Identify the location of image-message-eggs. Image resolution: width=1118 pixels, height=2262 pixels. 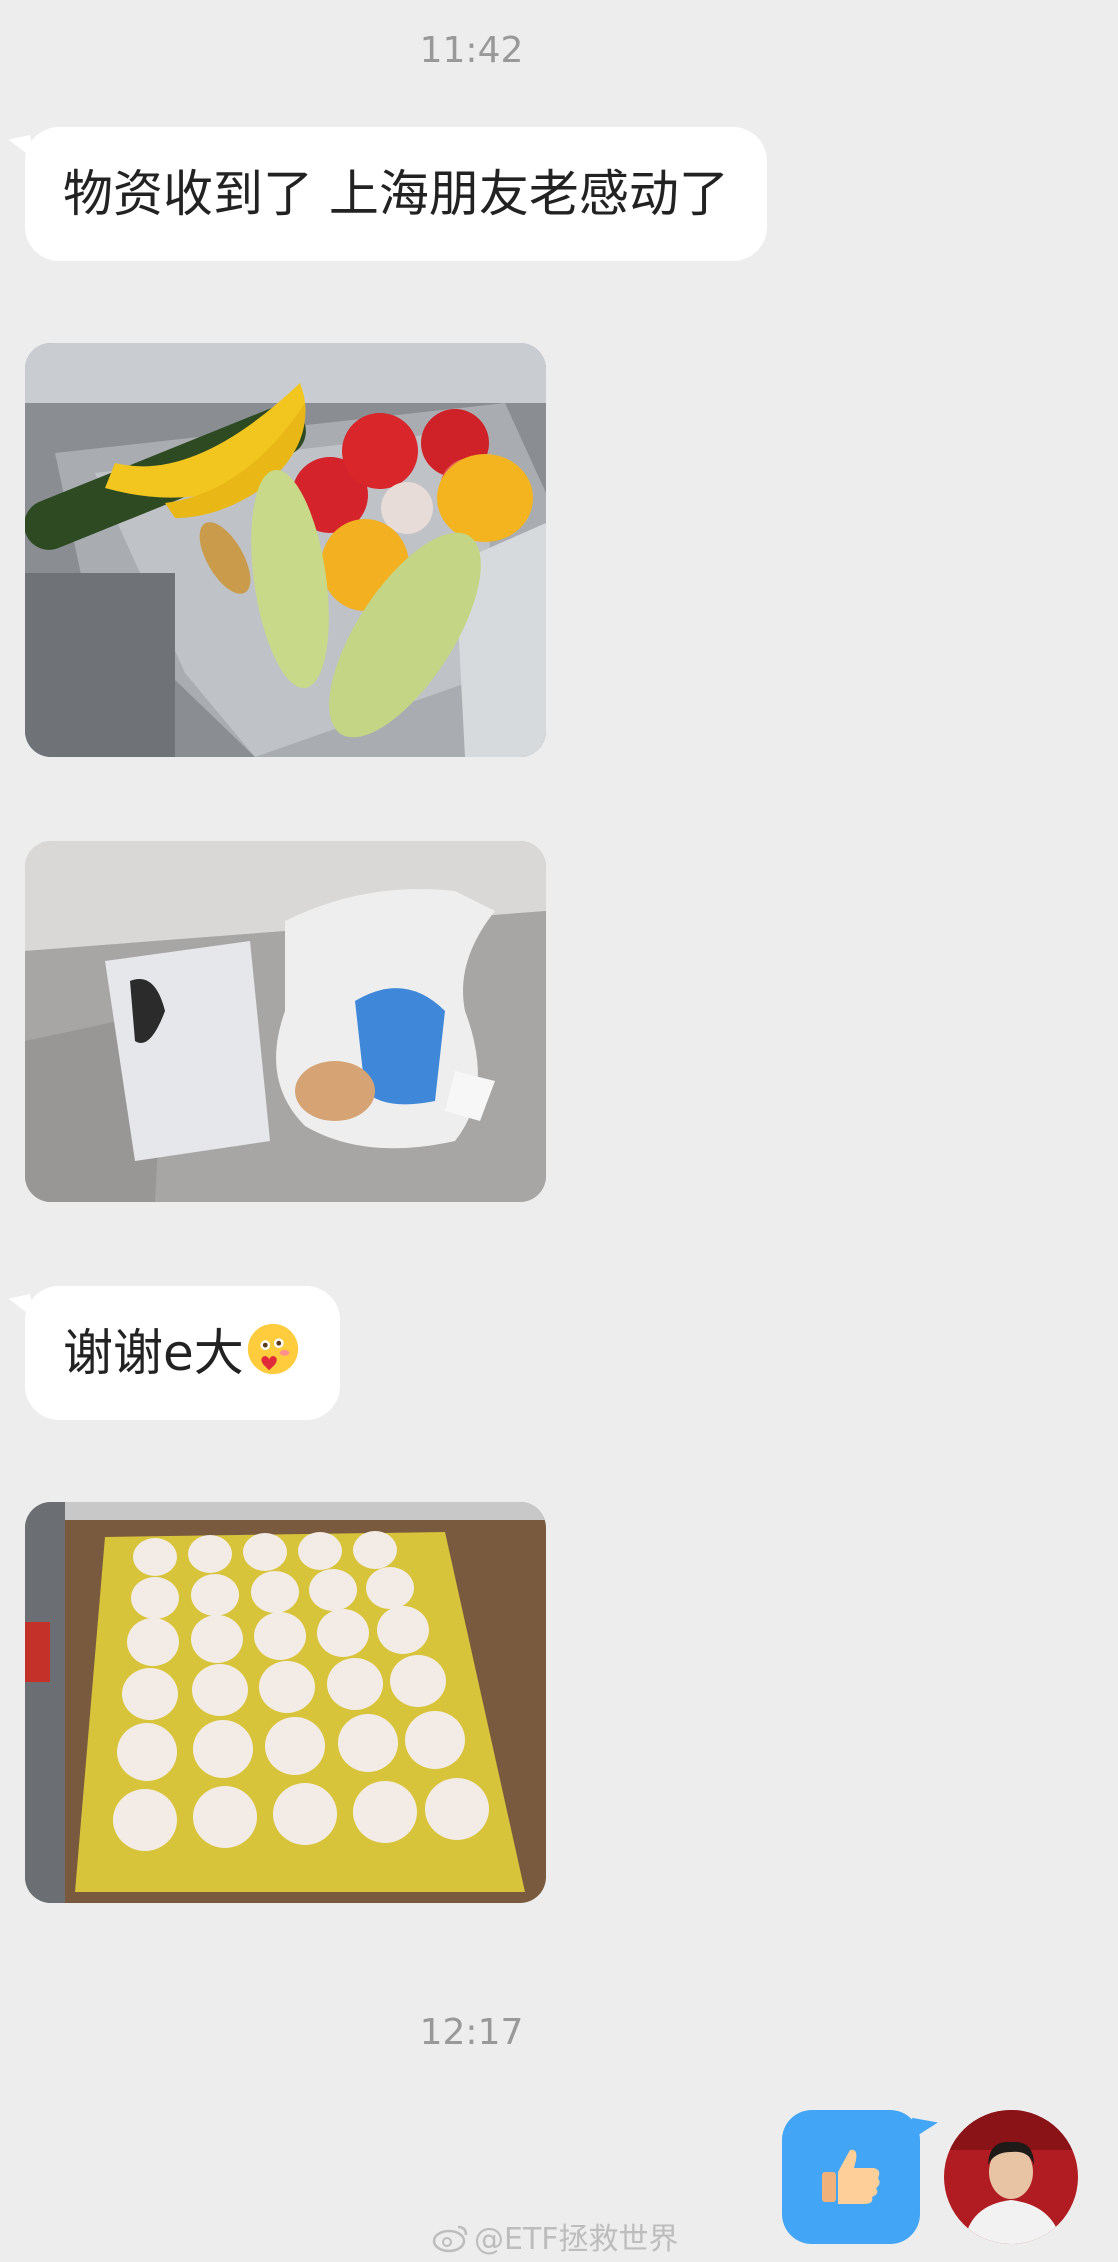
(285, 1702).